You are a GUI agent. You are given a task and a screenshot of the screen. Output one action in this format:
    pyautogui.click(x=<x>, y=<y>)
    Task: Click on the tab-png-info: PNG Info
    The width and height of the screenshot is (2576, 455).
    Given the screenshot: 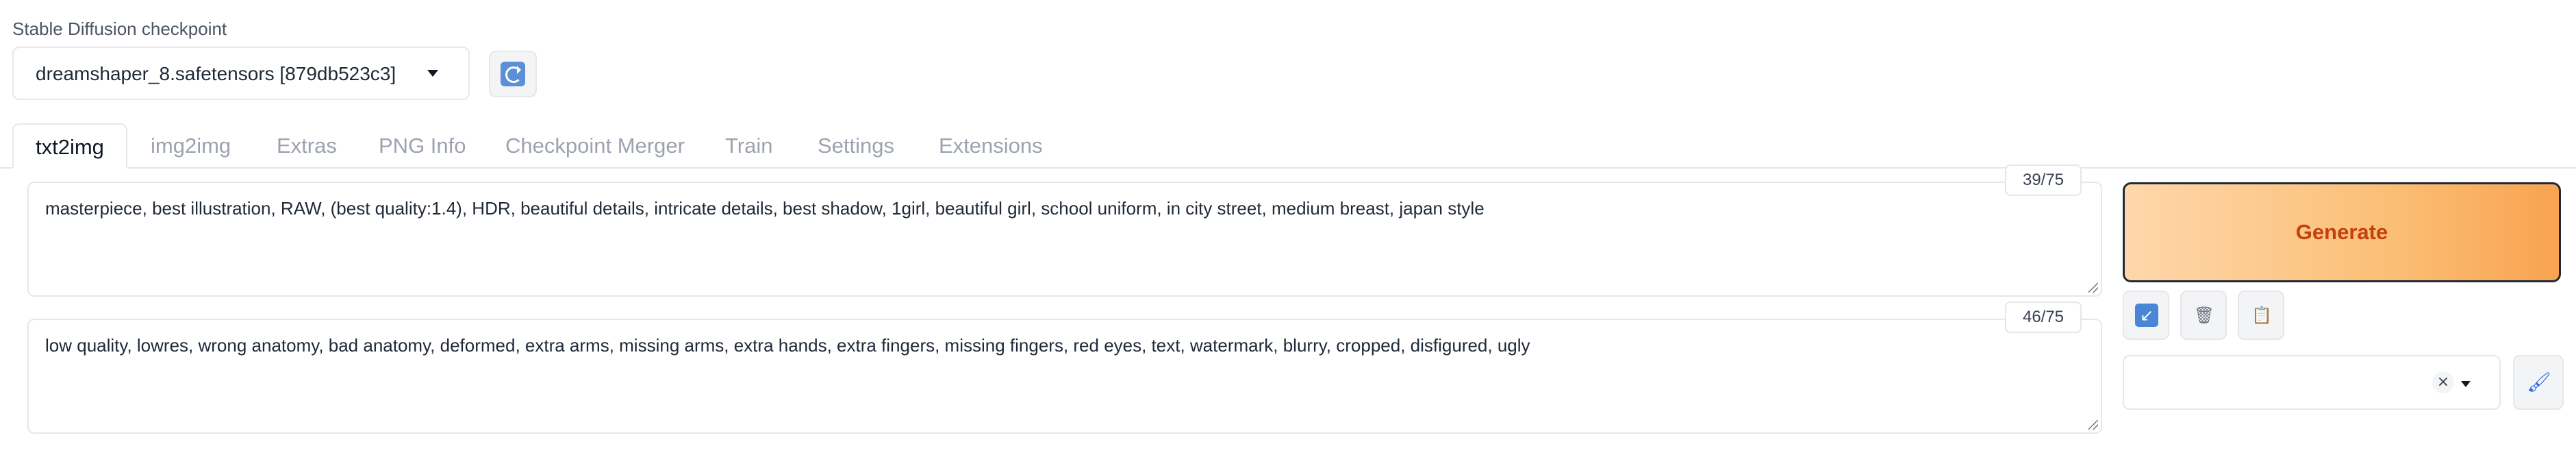 What is the action you would take?
    pyautogui.click(x=422, y=146)
    